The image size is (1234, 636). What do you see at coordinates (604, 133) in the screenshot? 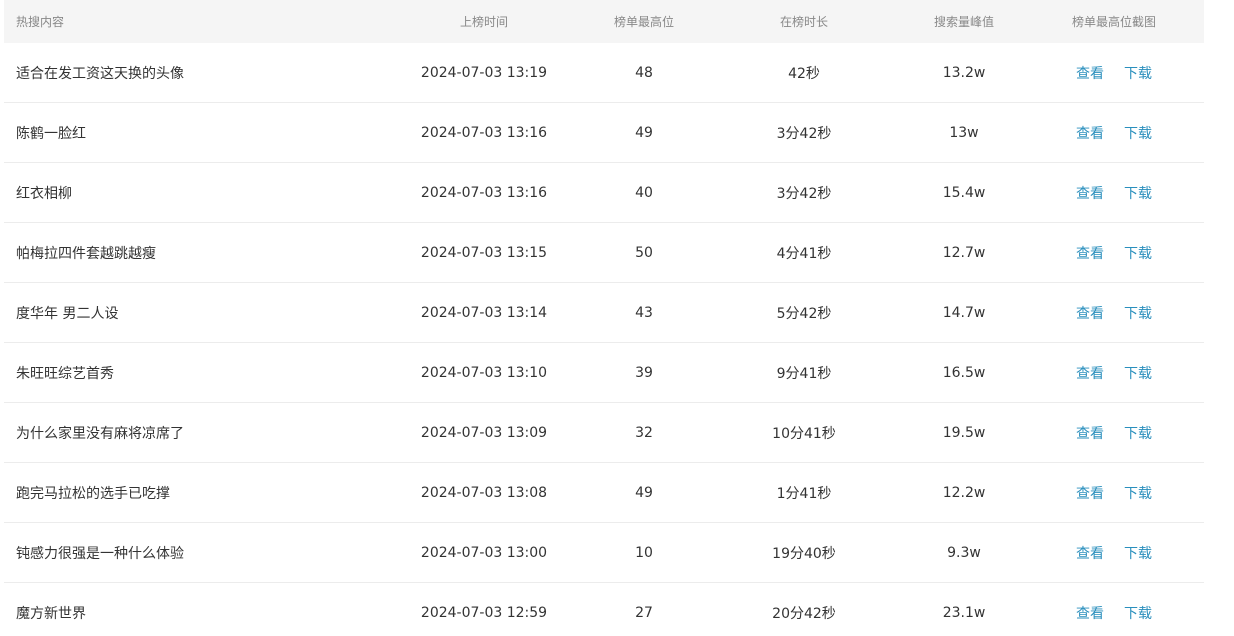
I see `table-row: 陈鹤一脸红 2024-07-03 13:16 49 3分42秒 13w 查看 下载` at bounding box center [604, 133].